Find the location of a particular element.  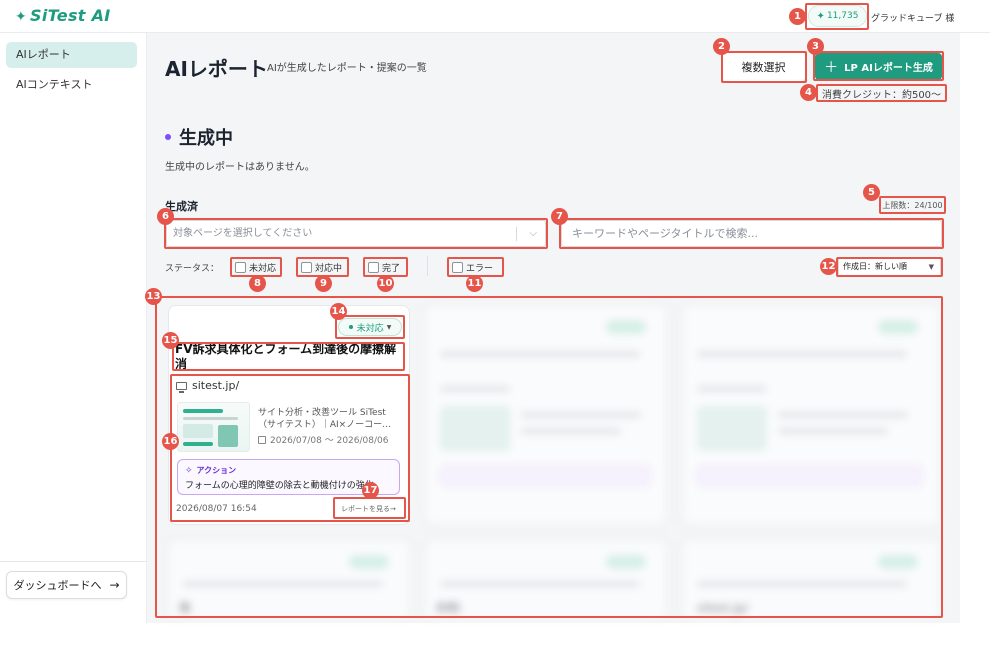

annotation-marker: 17 is located at coordinates (370, 490).